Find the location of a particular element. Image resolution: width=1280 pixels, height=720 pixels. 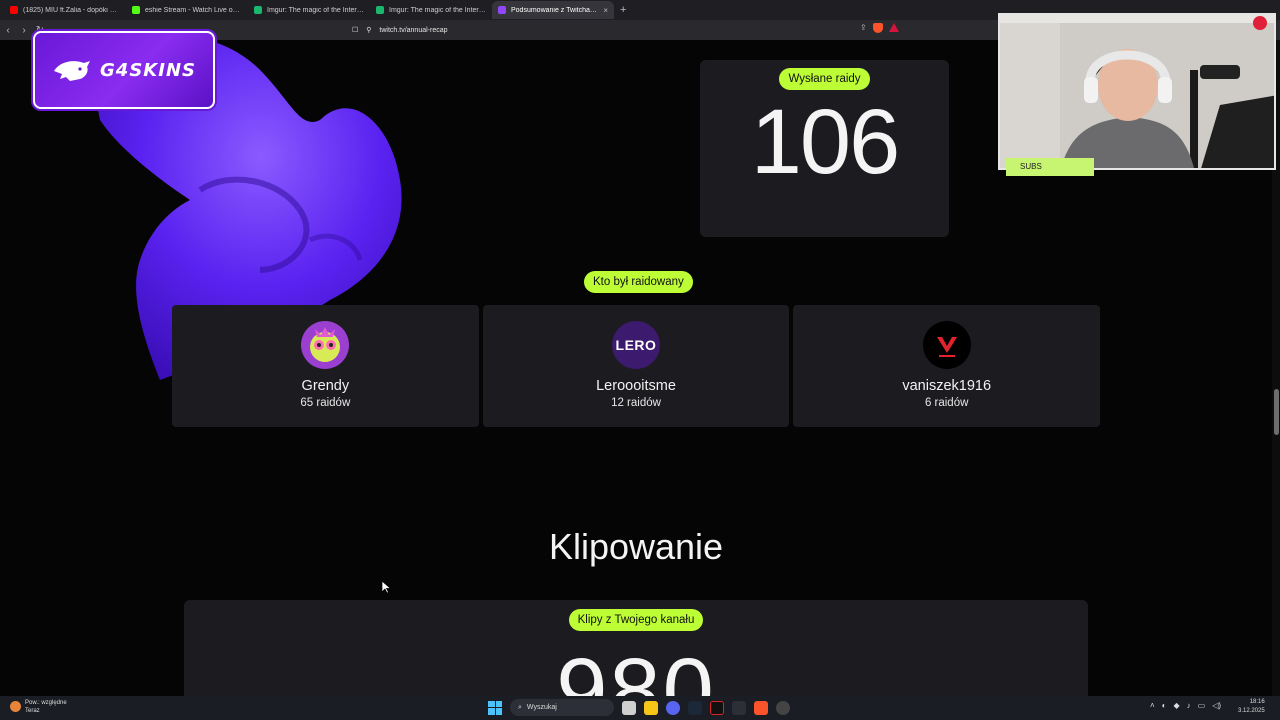

forward-icon: › is located at coordinates (24, 30).